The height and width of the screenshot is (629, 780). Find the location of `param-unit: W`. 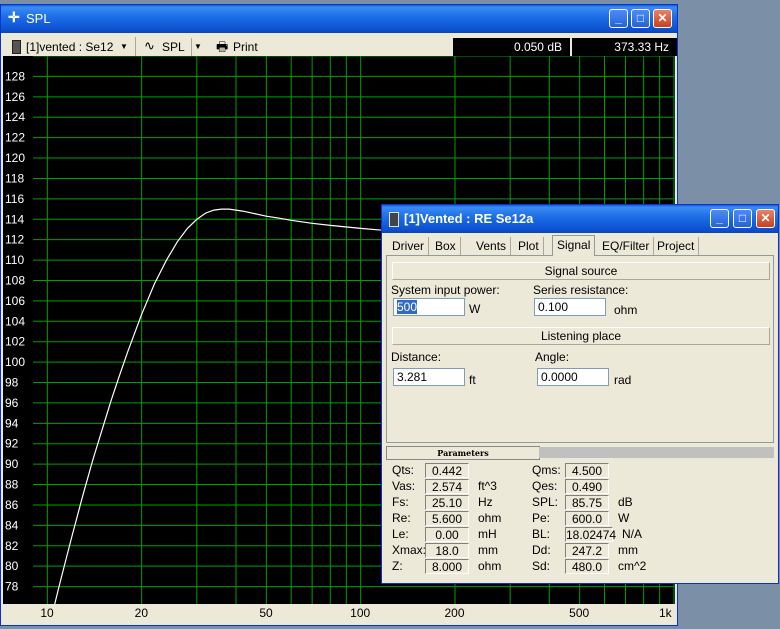

param-unit: W is located at coordinates (624, 518).